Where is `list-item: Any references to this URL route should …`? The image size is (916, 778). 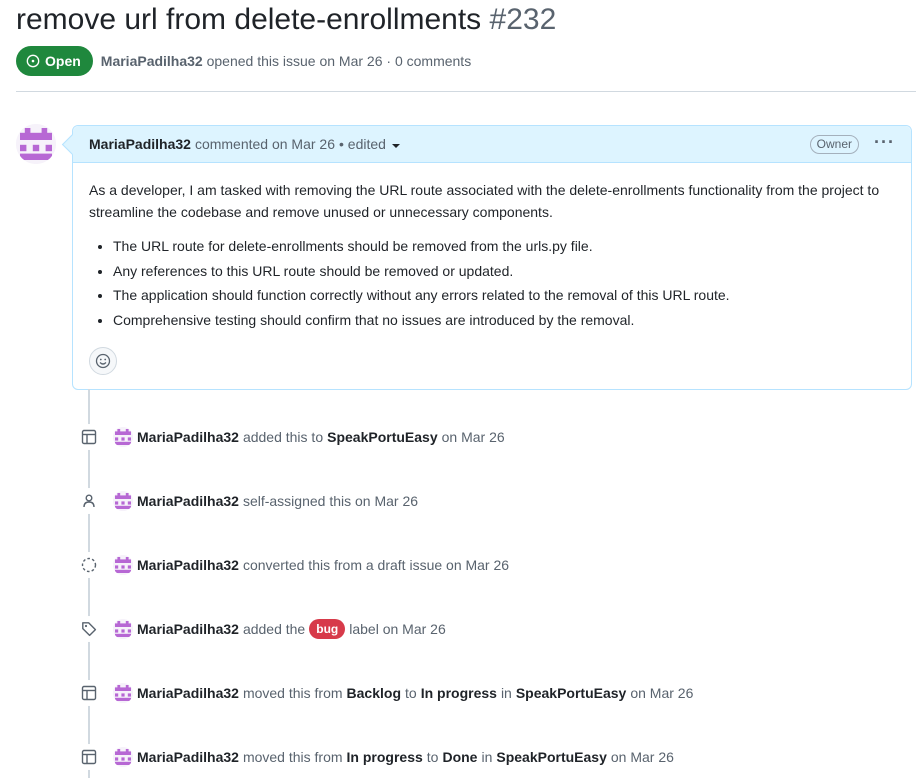 list-item: Any references to this URL route should … is located at coordinates (504, 271).